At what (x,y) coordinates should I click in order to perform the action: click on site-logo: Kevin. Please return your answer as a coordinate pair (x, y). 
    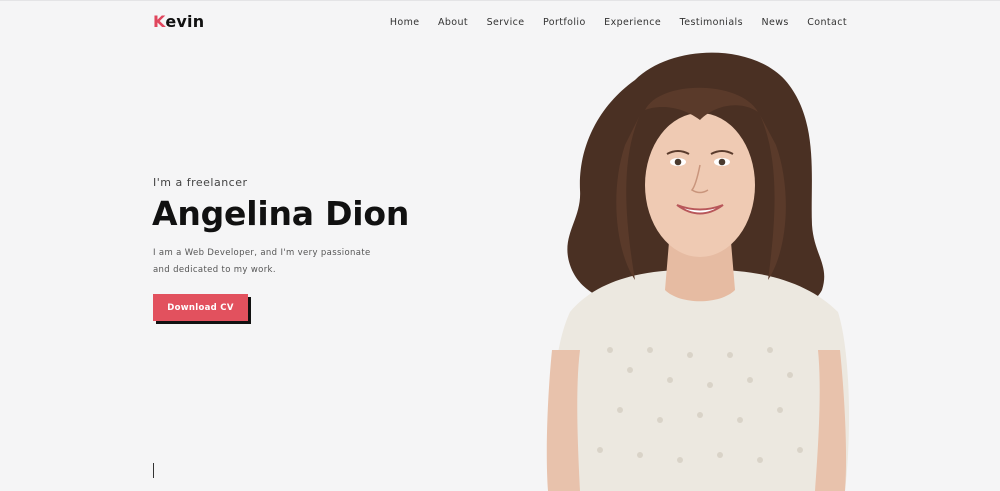
    Looking at the image, I should click on (178, 21).